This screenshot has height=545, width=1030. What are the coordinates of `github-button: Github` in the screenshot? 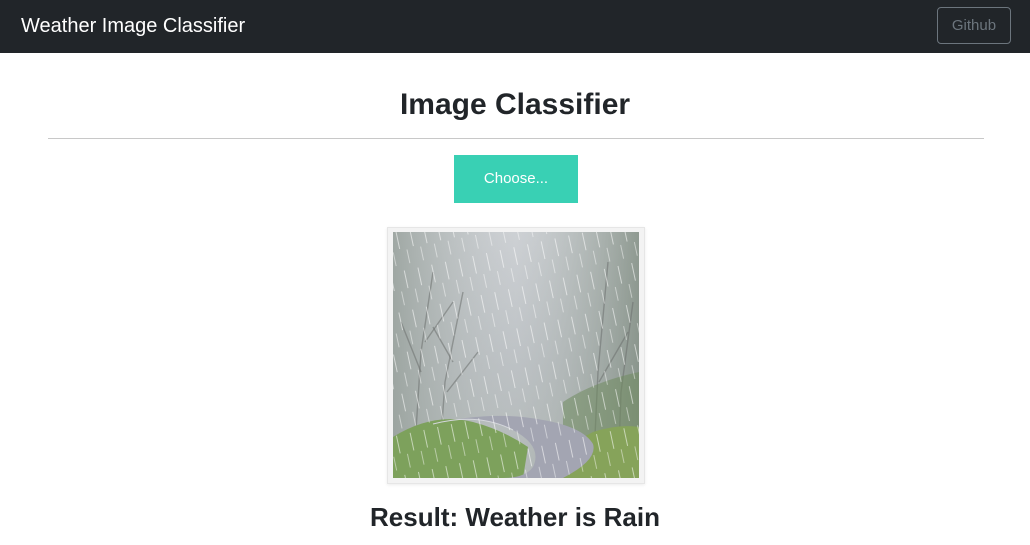 It's located at (974, 25).